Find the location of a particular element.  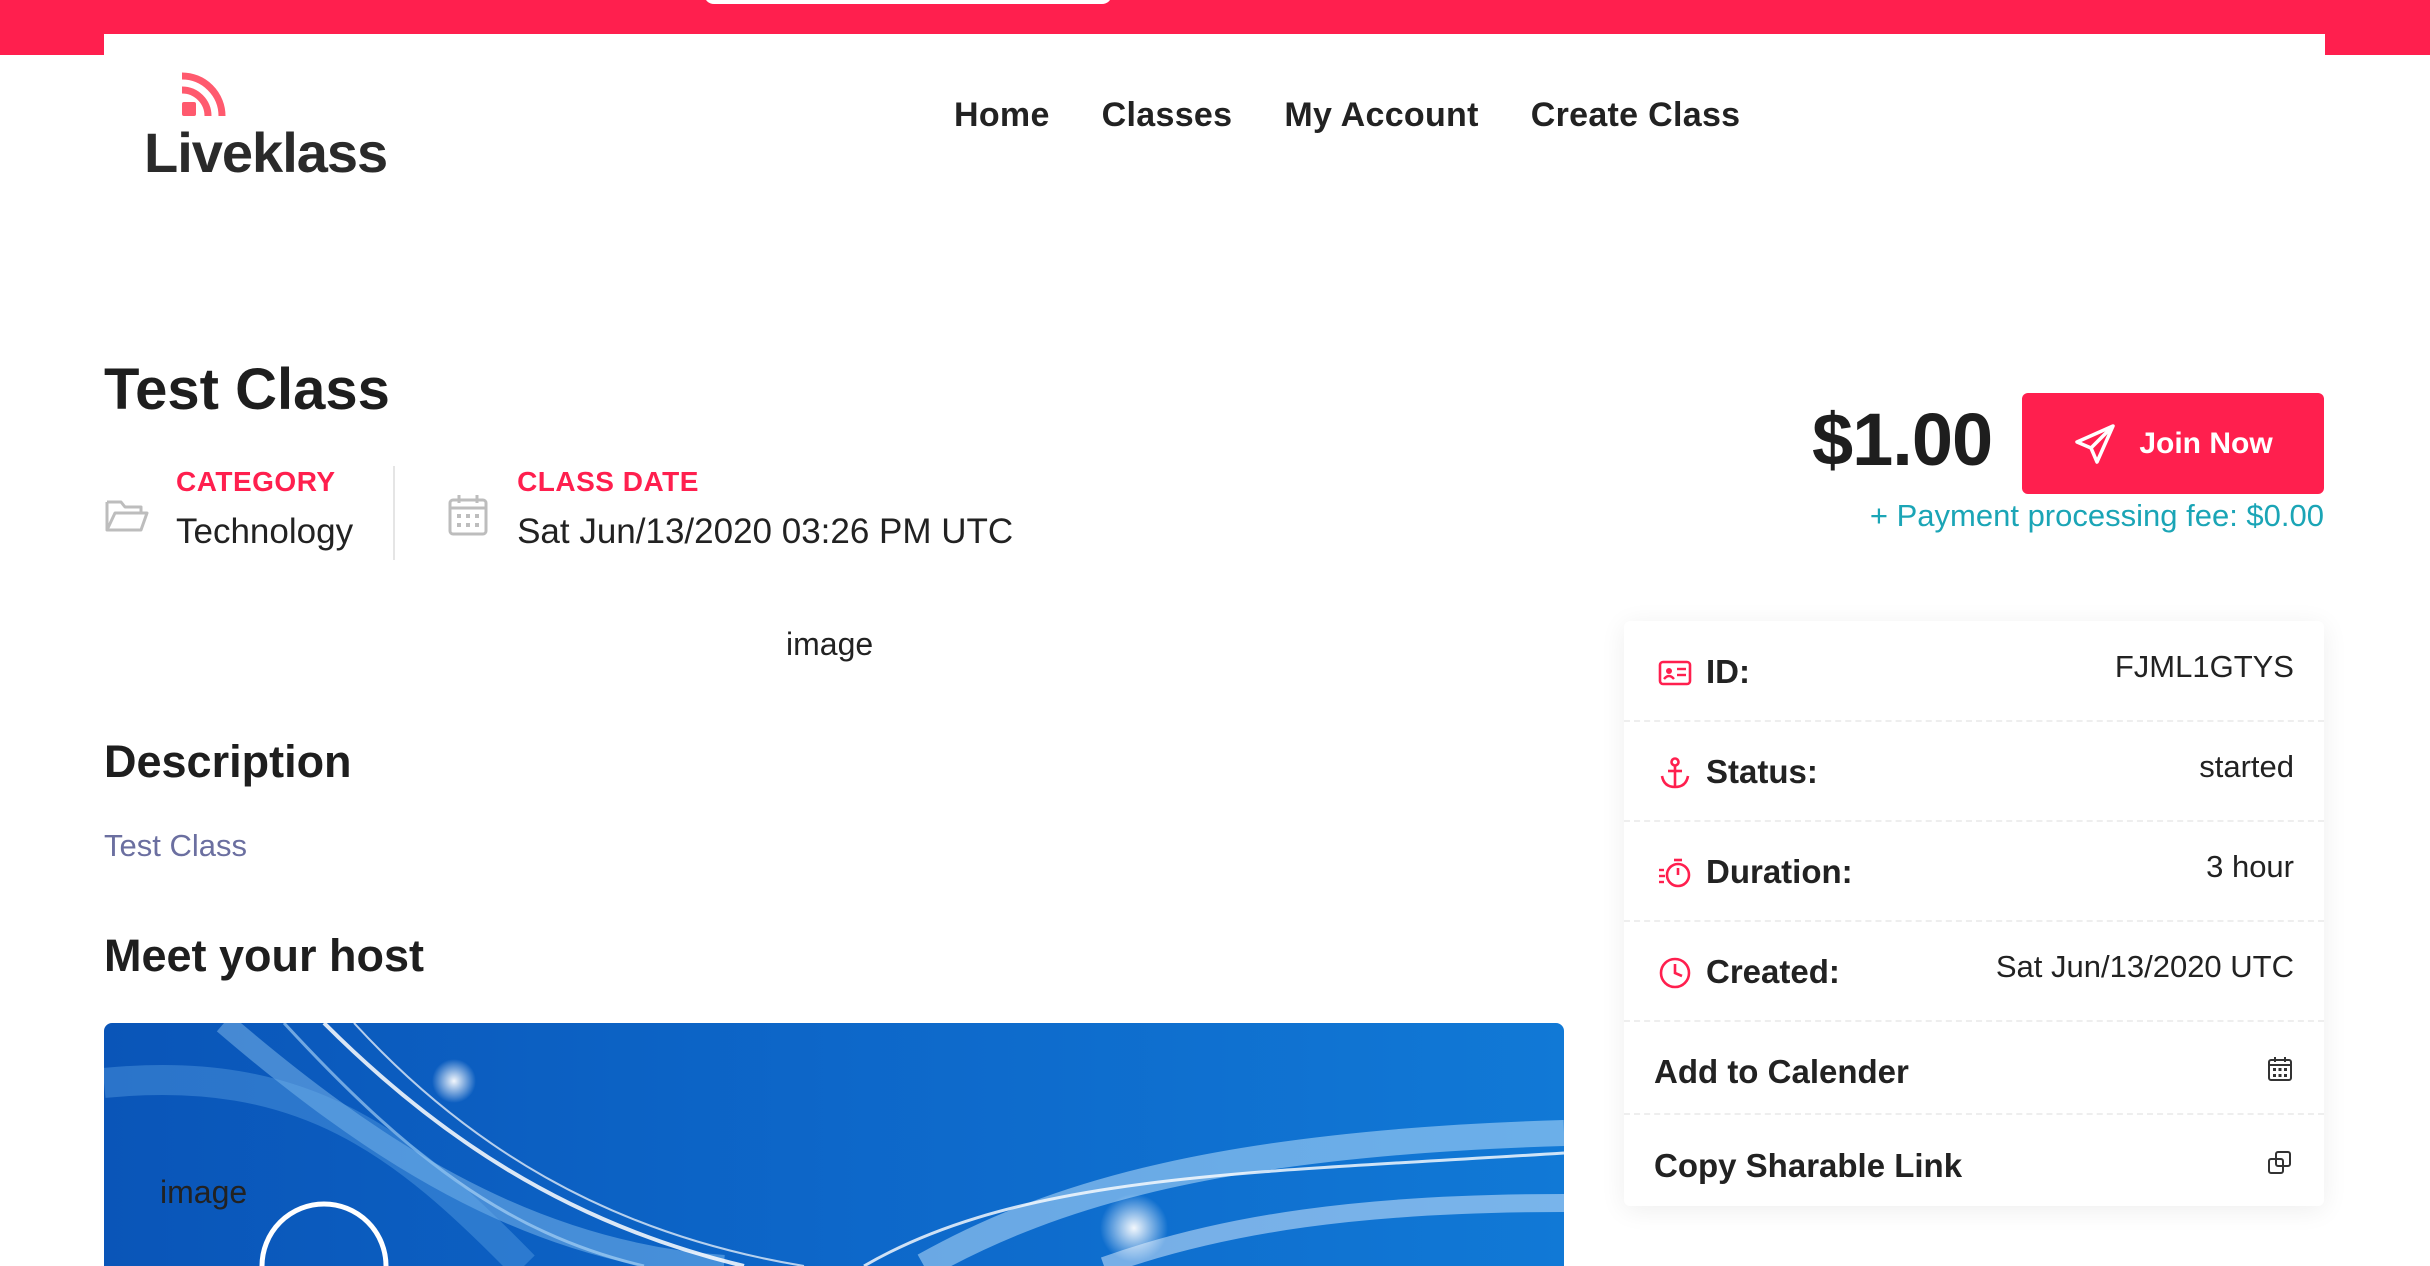

logo: Liveklass is located at coordinates (274, 127).